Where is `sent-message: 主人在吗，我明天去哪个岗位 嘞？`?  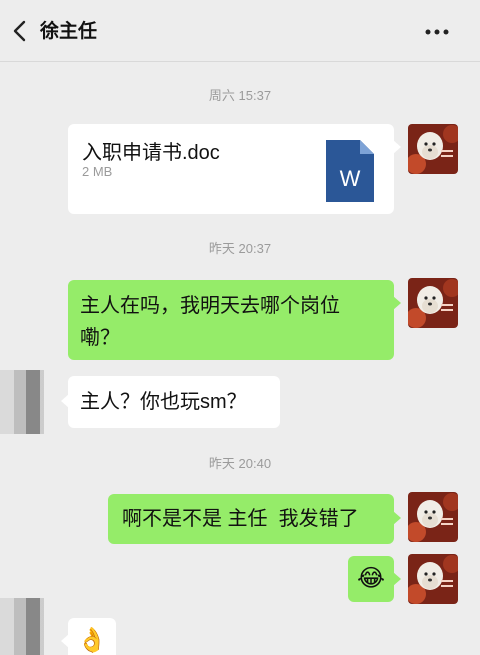
sent-message: 主人在吗，我明天去哪个岗位 嘞？ is located at coordinates (234, 320).